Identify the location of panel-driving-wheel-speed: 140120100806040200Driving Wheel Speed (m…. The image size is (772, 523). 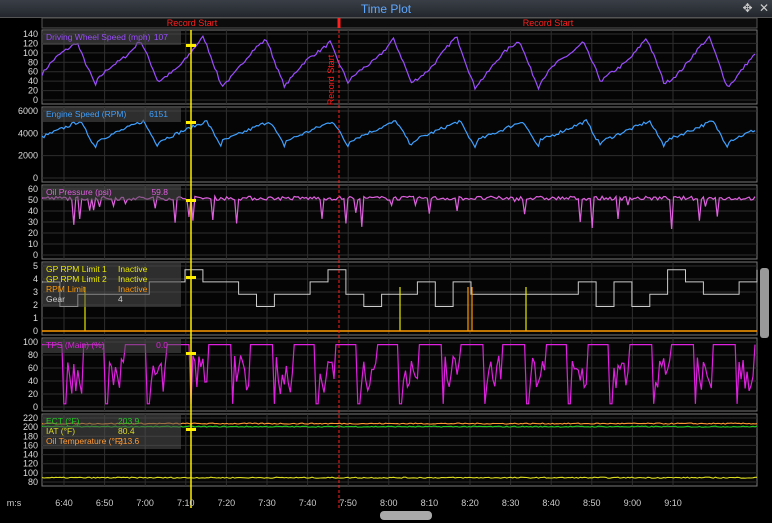
(390, 67).